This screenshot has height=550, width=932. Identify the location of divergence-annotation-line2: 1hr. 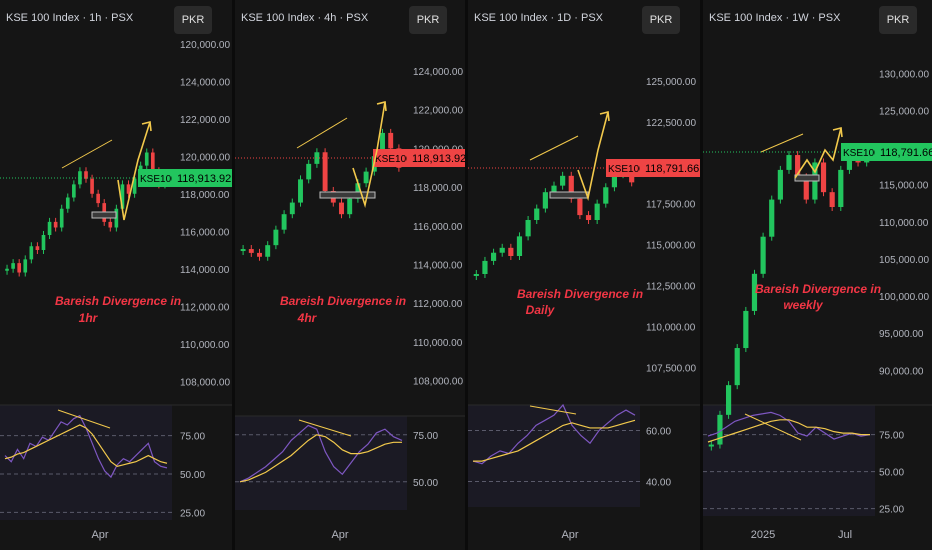
(89, 318).